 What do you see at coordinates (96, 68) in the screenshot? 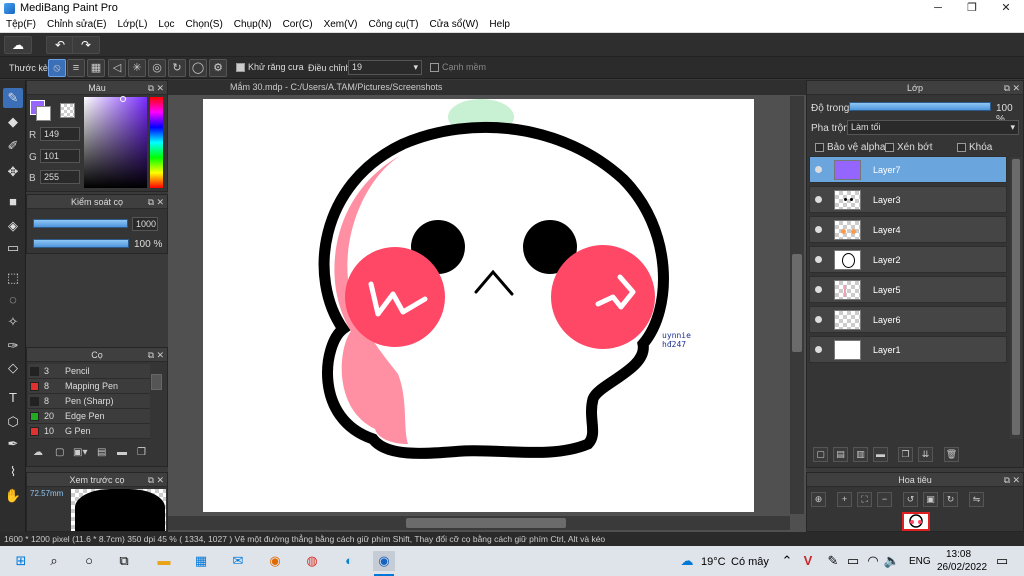
I see `grid-ruler-icon: ▦` at bounding box center [96, 68].